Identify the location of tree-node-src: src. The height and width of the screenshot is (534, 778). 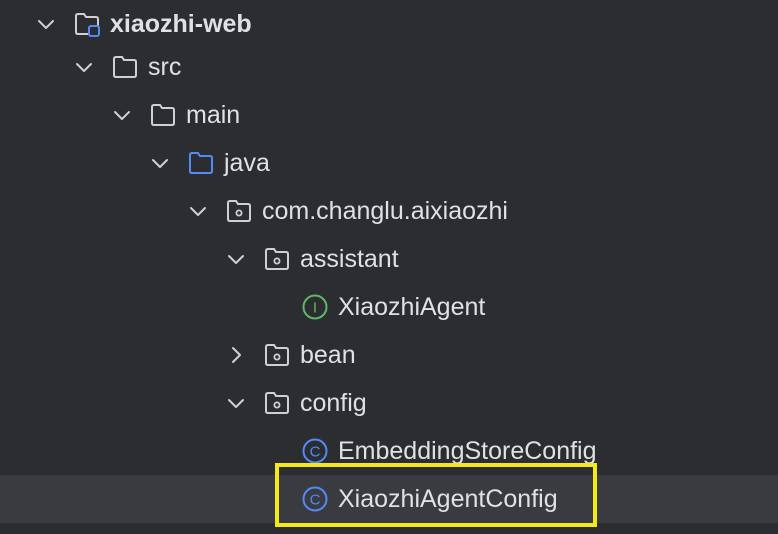
(389, 67).